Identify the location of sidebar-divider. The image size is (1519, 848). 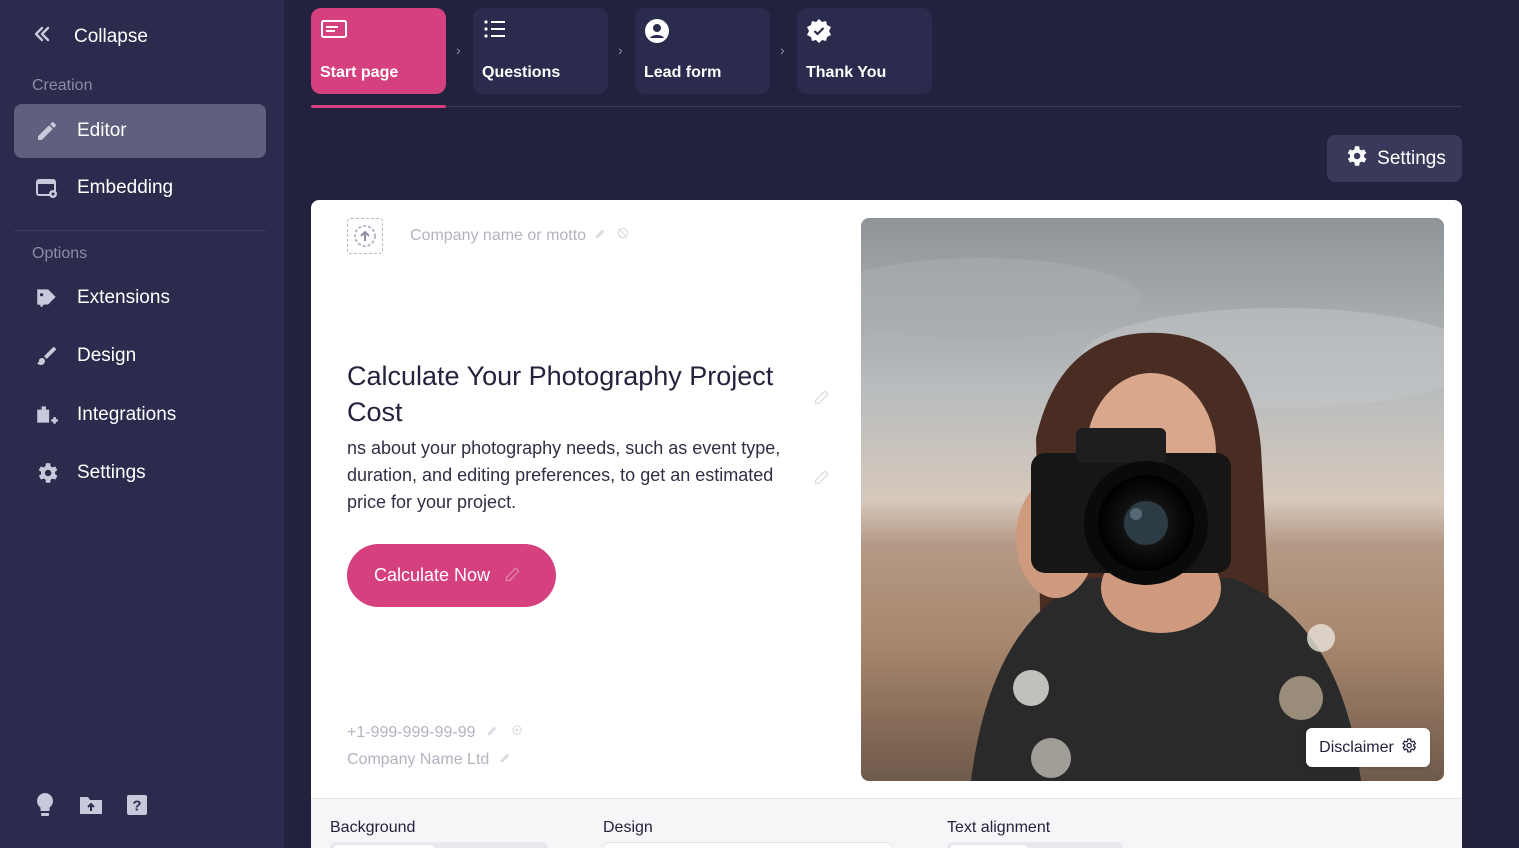
(140, 230).